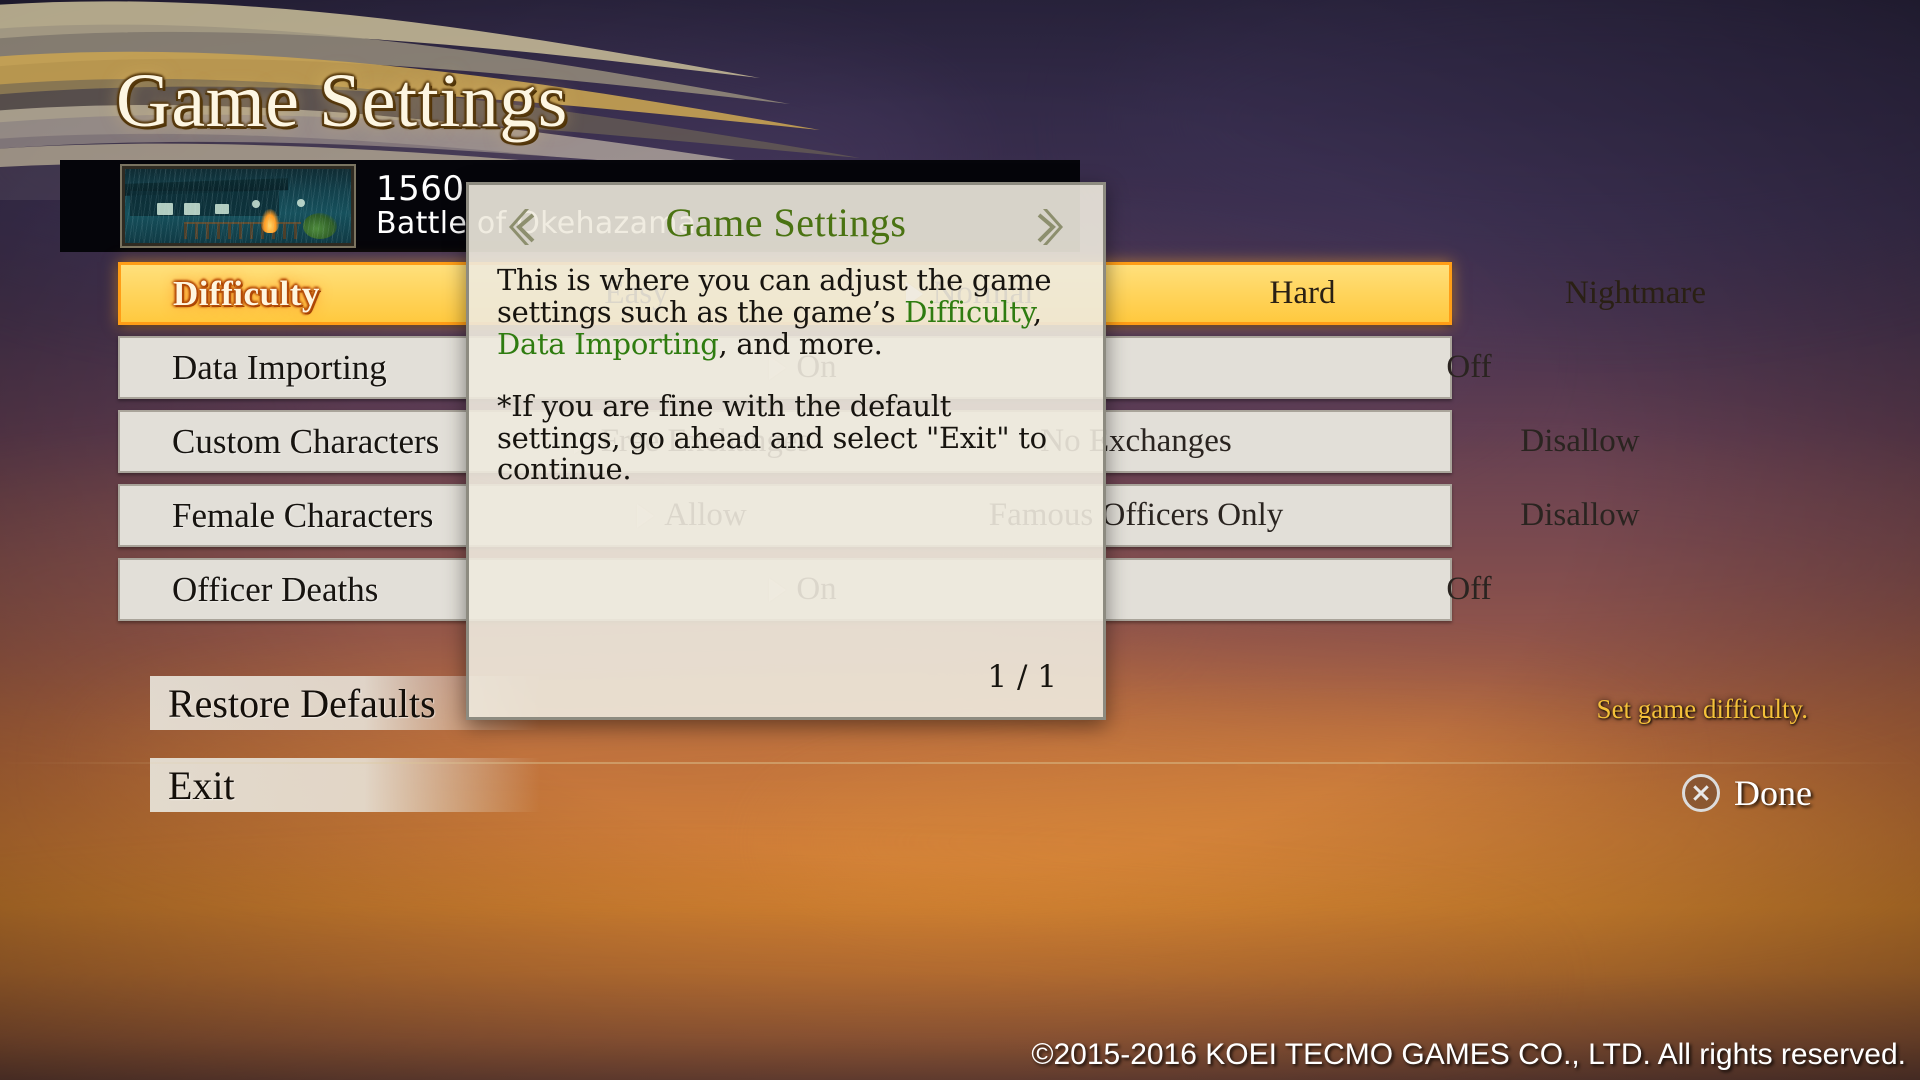 The image size is (1920, 1080). I want to click on hint-text: Set game difficulty., so click(1702, 709).